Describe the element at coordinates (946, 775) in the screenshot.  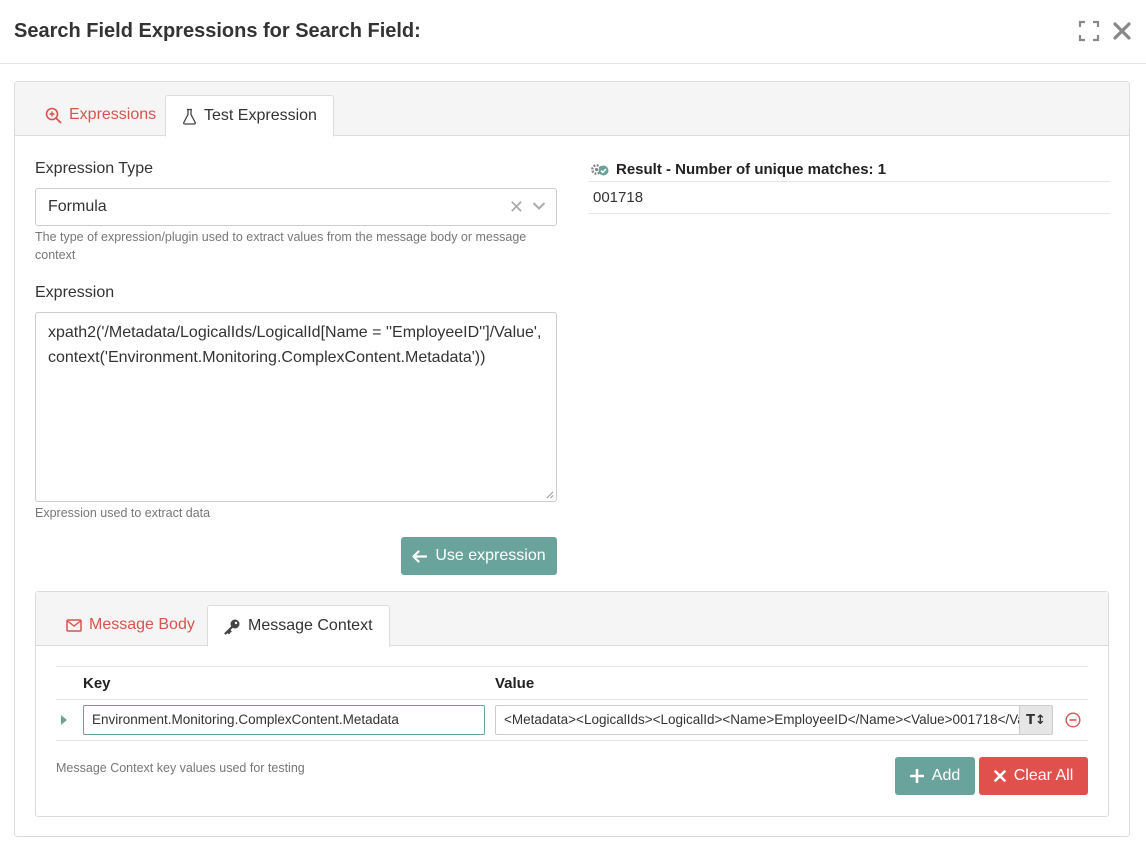
I see `add-button-label: Add` at that location.